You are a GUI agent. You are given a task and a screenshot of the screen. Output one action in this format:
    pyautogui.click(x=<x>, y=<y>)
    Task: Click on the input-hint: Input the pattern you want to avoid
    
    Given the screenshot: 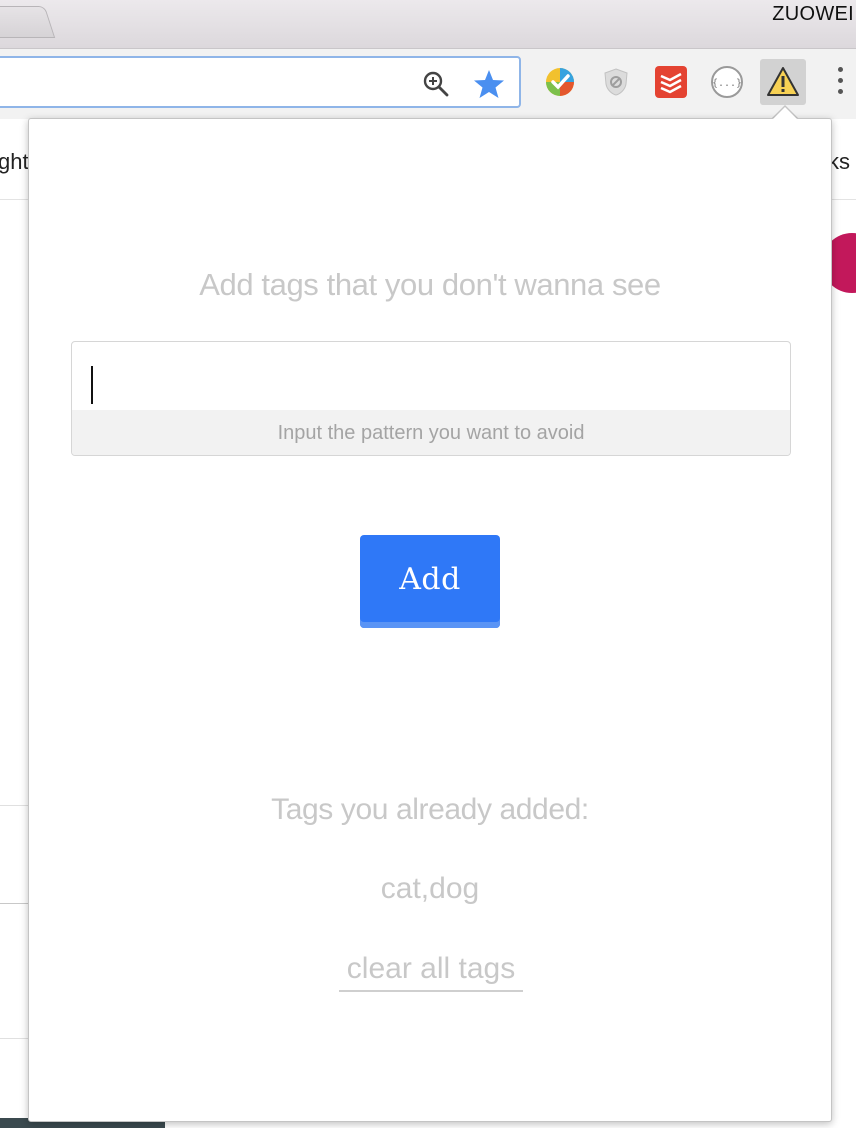 What is the action you would take?
    pyautogui.click(x=431, y=432)
    